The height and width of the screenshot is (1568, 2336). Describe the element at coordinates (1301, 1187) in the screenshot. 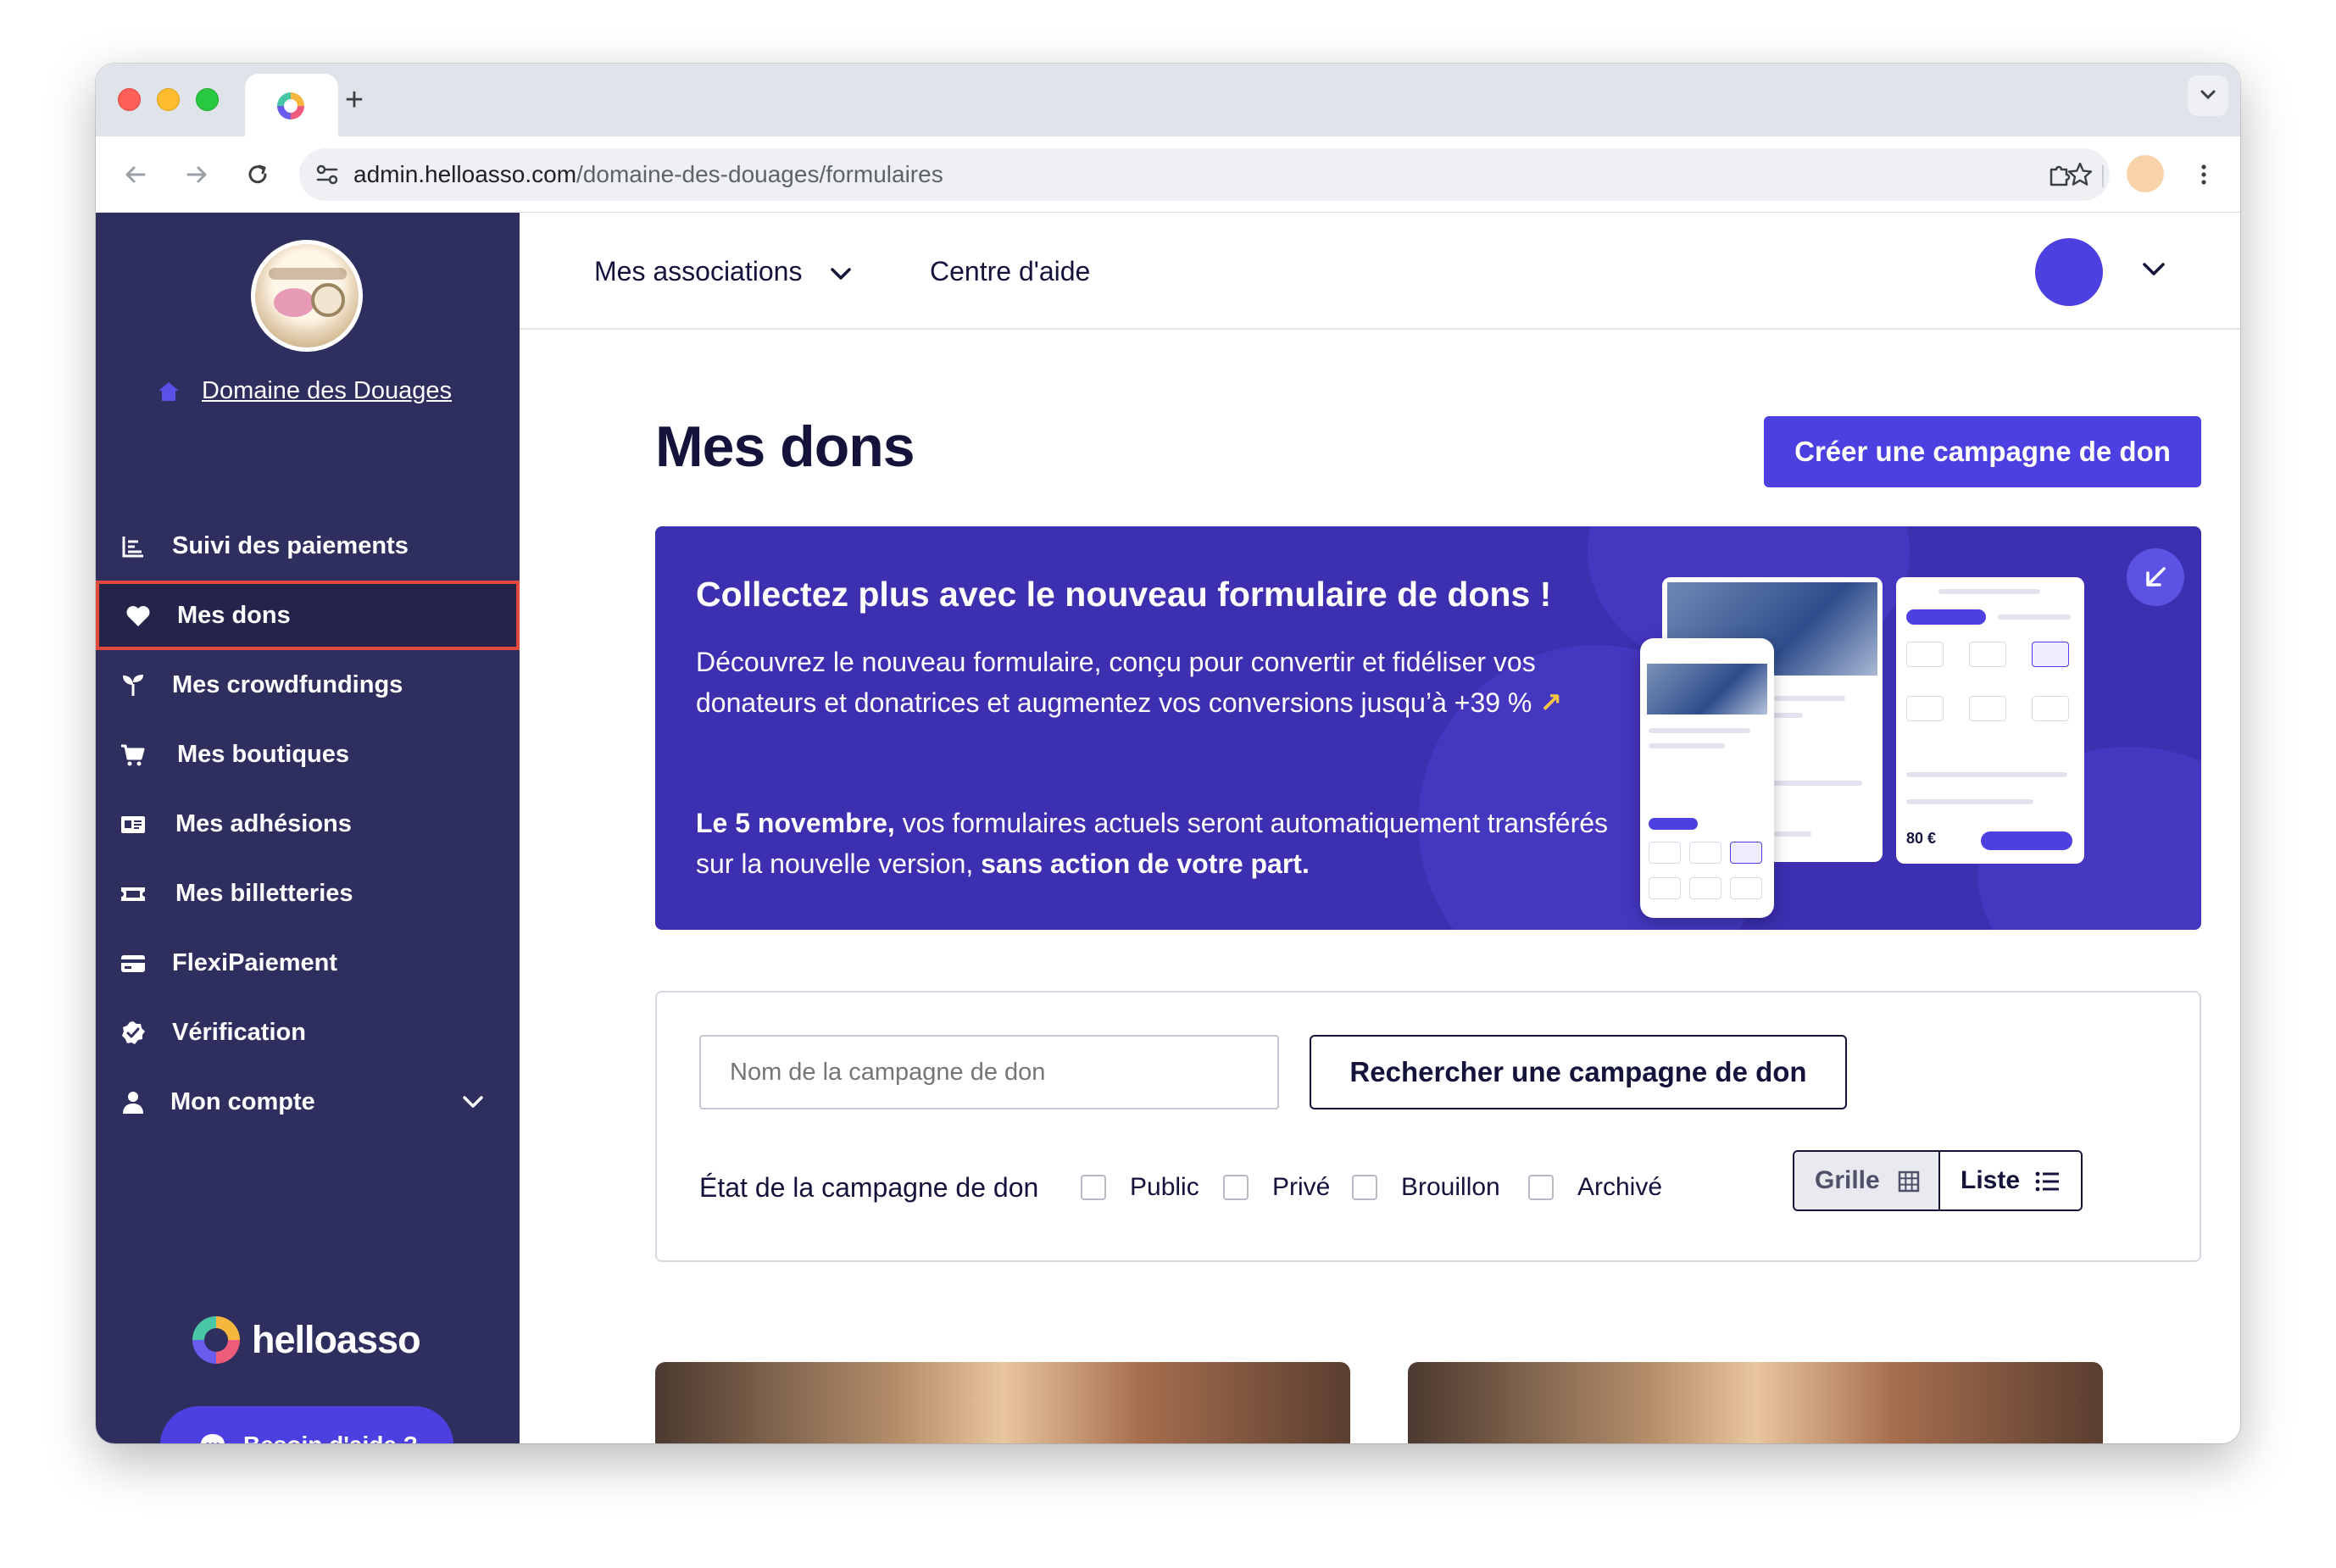

I see `filter-option-label: Privé` at that location.